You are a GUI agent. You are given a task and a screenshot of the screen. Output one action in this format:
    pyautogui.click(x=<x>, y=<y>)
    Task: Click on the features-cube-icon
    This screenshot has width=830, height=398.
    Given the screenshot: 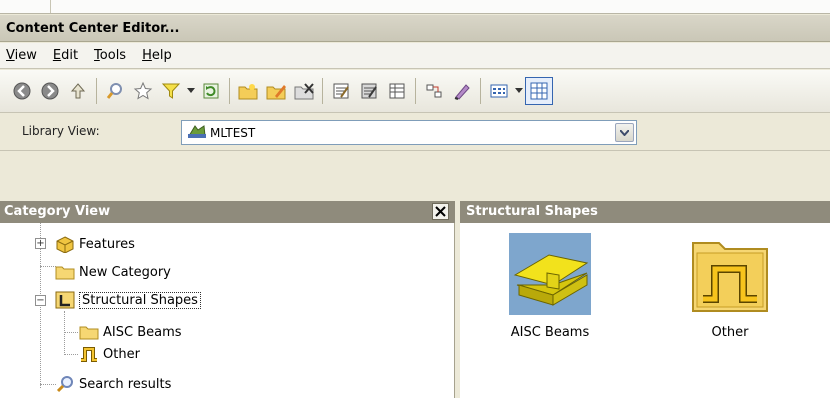 What is the action you would take?
    pyautogui.click(x=65, y=244)
    